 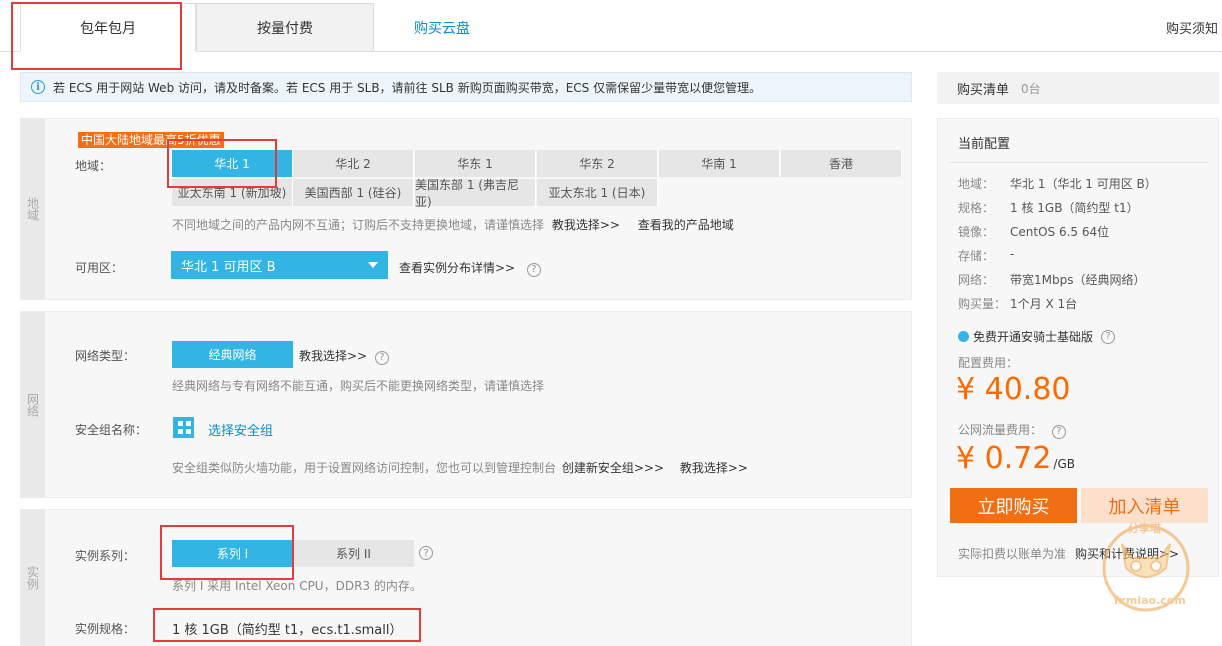 What do you see at coordinates (1078, 162) in the screenshot?
I see `divider` at bounding box center [1078, 162].